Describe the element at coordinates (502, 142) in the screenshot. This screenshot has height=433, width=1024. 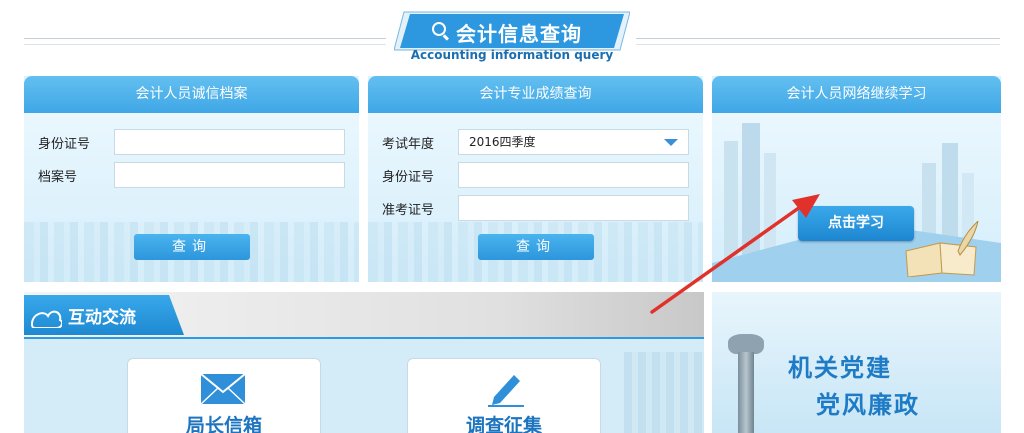
I see `exam-year-value: 2016四季度` at that location.